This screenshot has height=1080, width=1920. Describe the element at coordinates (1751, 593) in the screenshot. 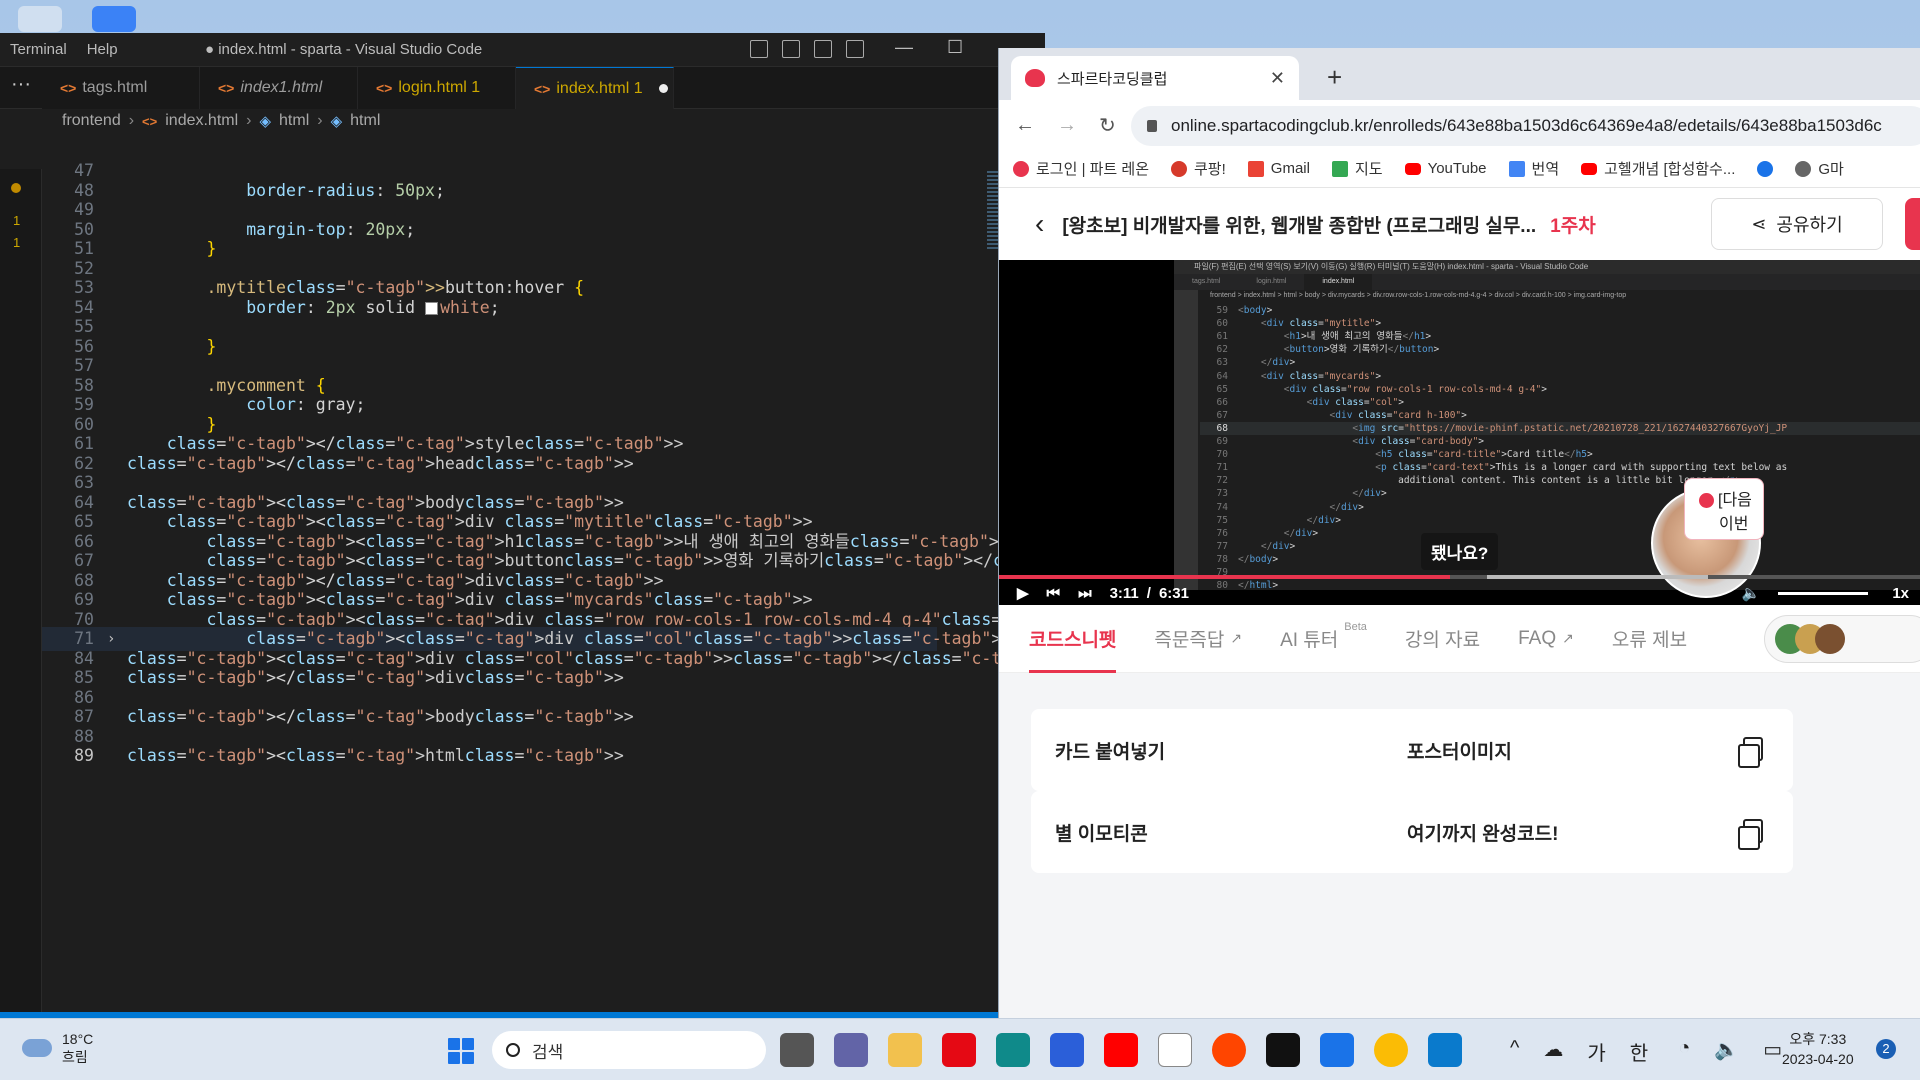

I see `volume-icon: 🔈` at that location.